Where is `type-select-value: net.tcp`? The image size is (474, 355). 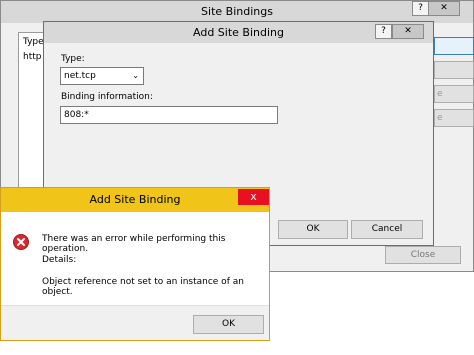 type-select-value: net.tcp is located at coordinates (80, 76).